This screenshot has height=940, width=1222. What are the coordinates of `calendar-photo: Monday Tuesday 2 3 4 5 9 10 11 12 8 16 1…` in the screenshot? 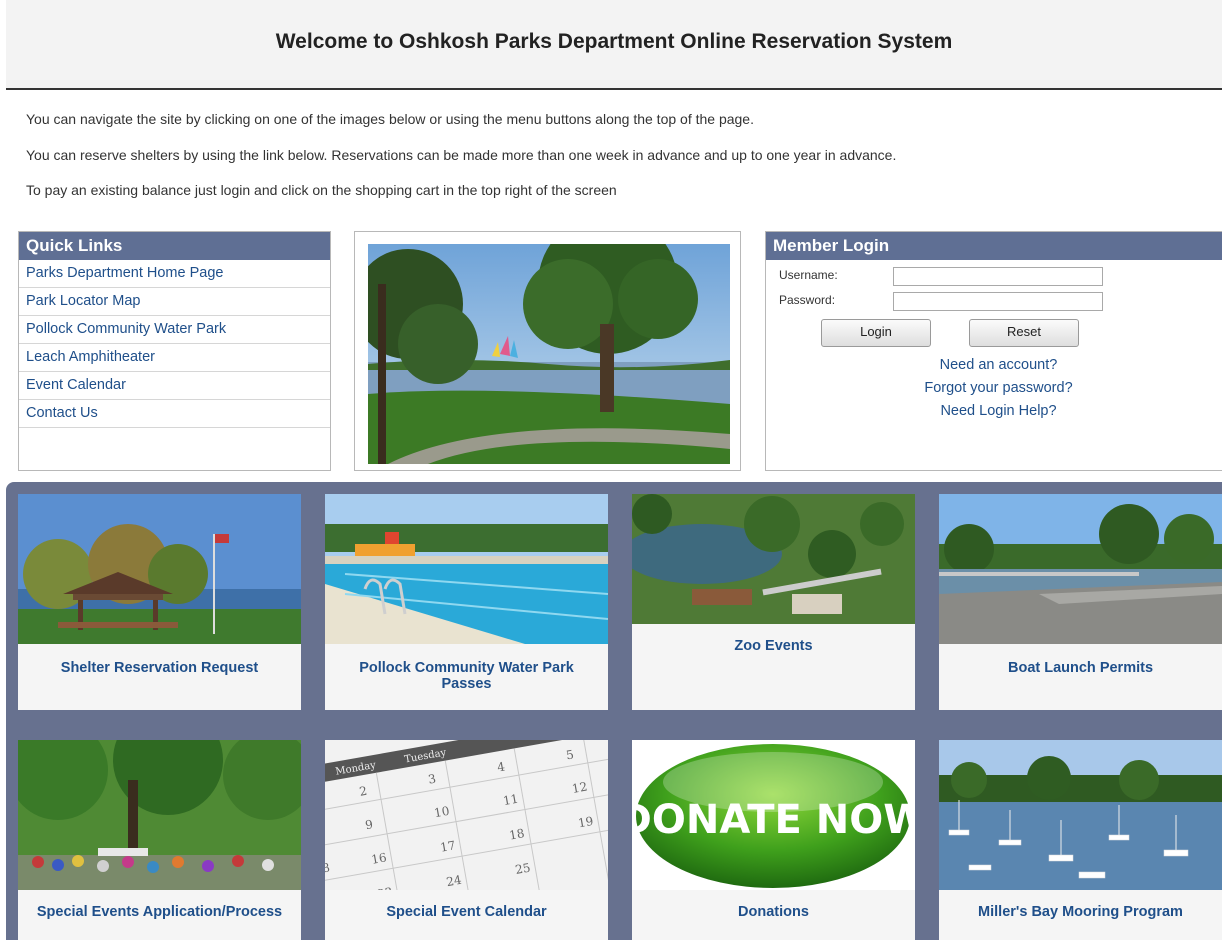 It's located at (466, 815).